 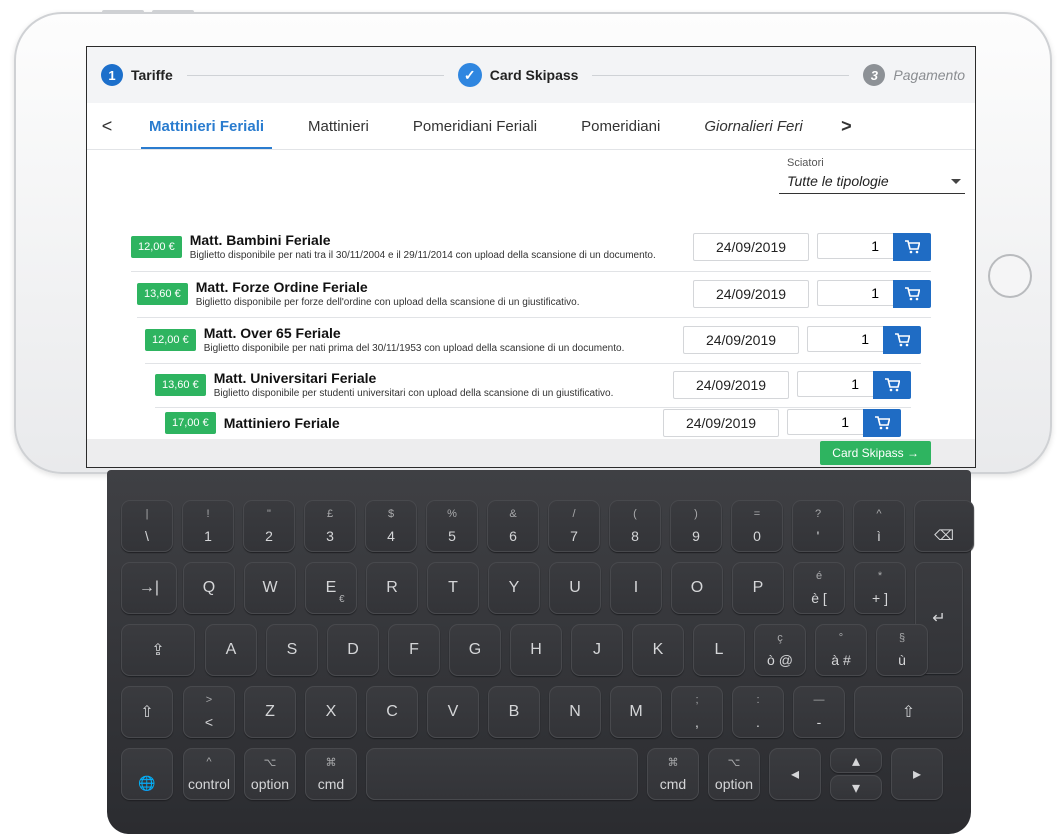 What do you see at coordinates (780, 650) in the screenshot?
I see `key-ograve: ç ò @` at bounding box center [780, 650].